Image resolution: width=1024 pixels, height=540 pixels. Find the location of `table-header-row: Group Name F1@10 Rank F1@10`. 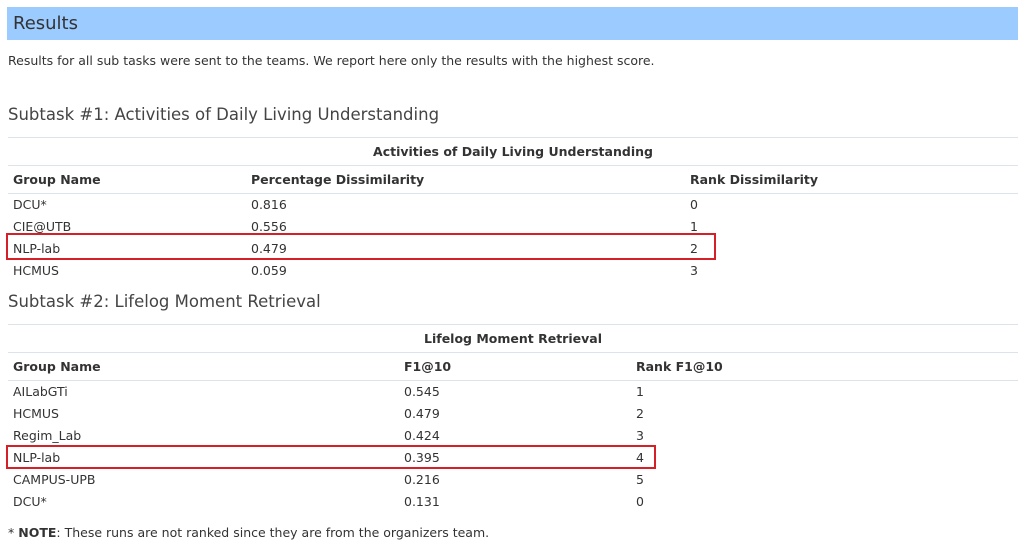

table-header-row: Group Name F1@10 Rank F1@10 is located at coordinates (513, 367).